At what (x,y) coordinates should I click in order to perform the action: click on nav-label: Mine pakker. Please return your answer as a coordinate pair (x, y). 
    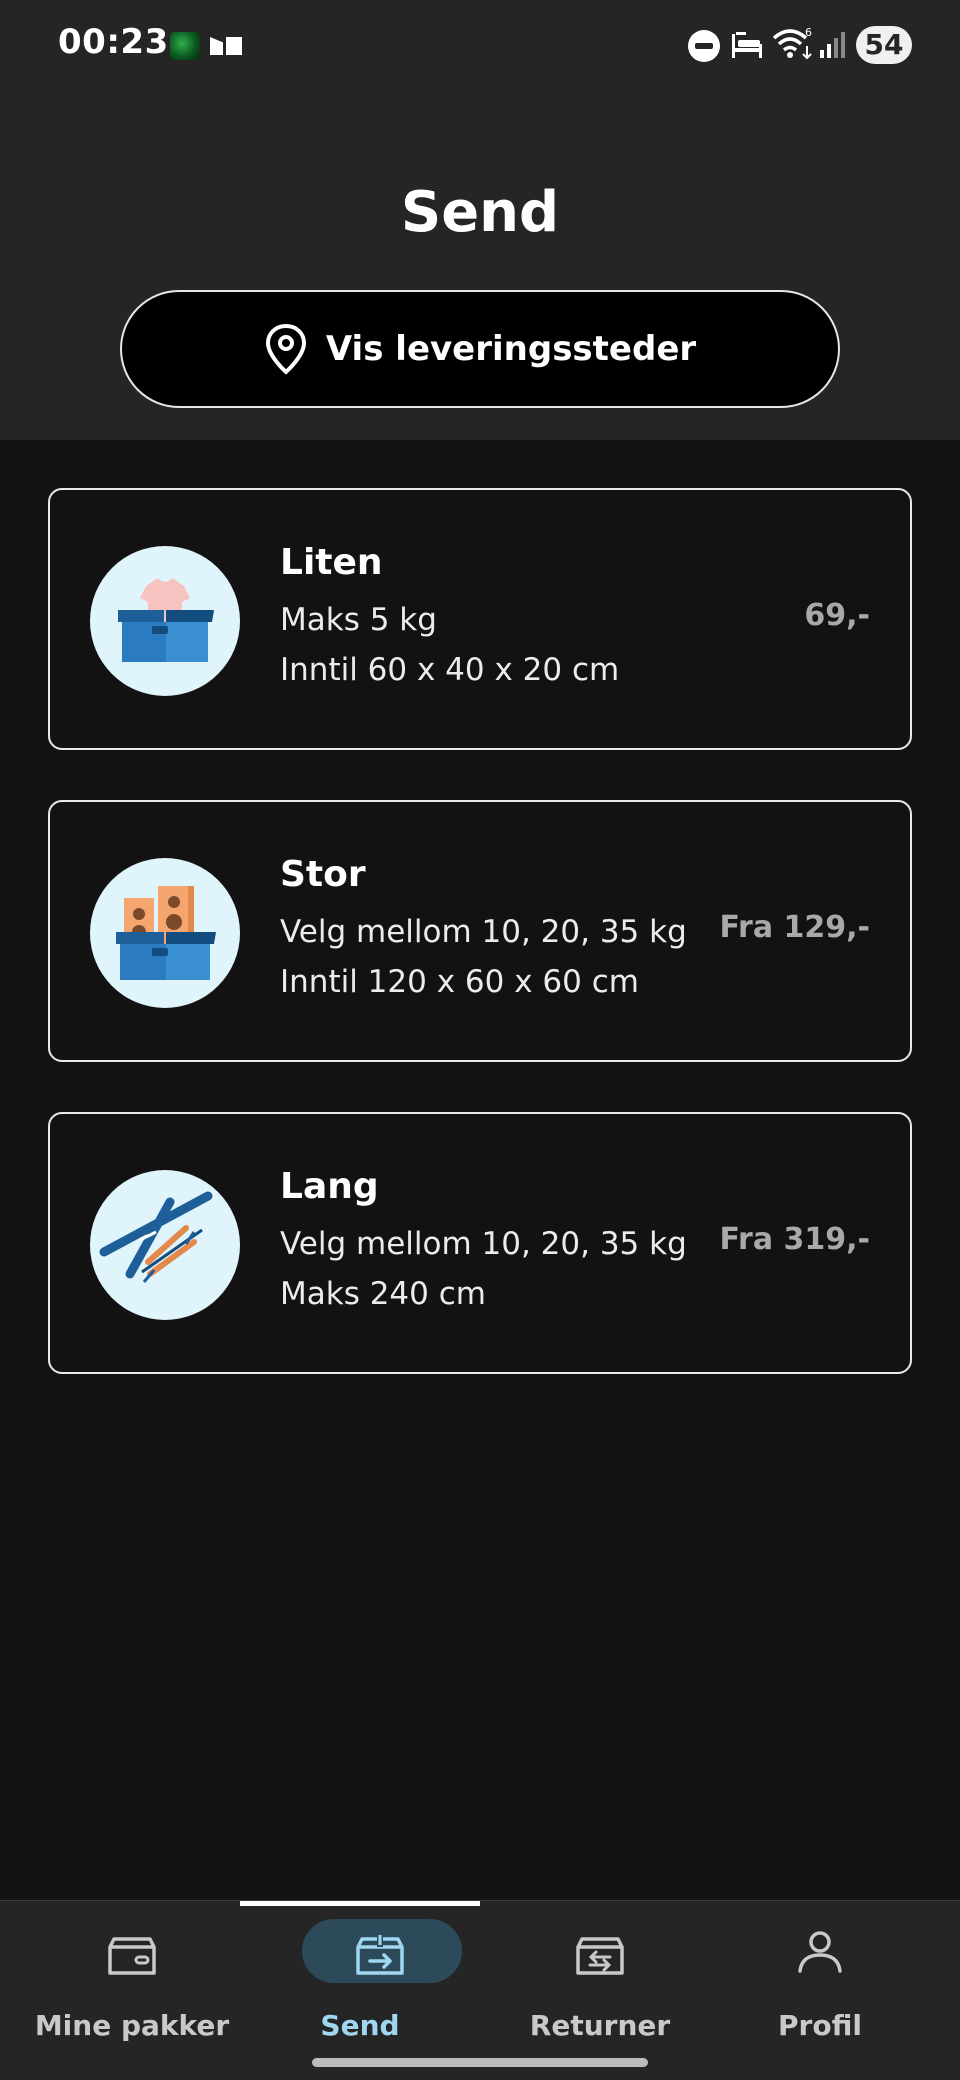
    Looking at the image, I should click on (132, 2025).